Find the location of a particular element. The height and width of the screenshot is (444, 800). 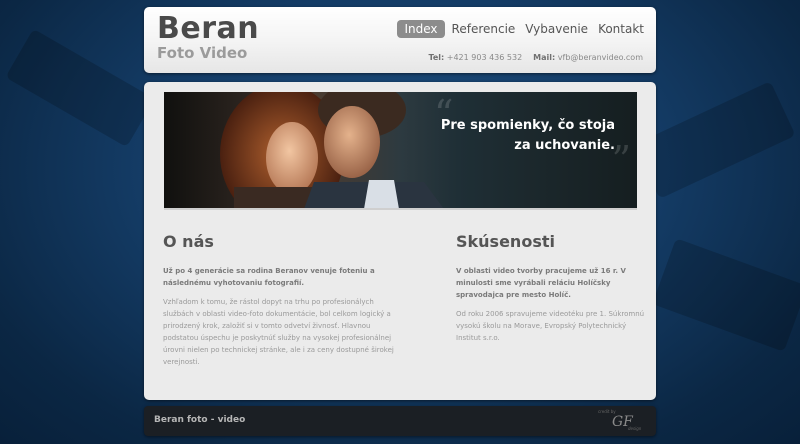

banner-tagline: Pre spomienky, čo stoja za uchovanie. is located at coordinates (528, 136).